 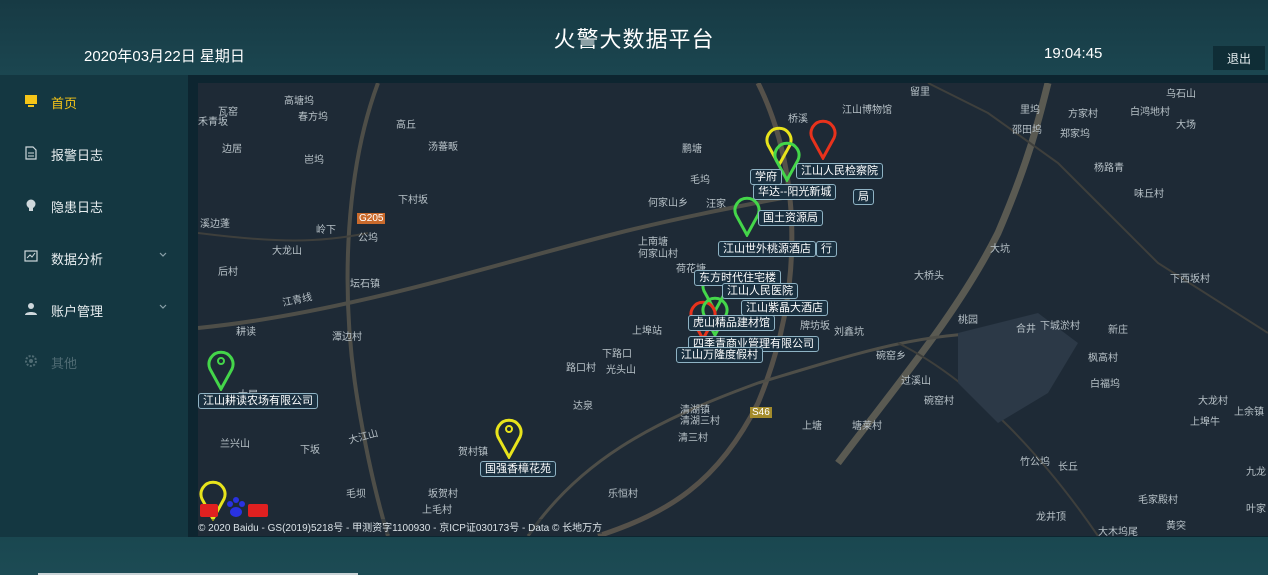 What do you see at coordinates (31, 101) in the screenshot?
I see `monitor-icon` at bounding box center [31, 101].